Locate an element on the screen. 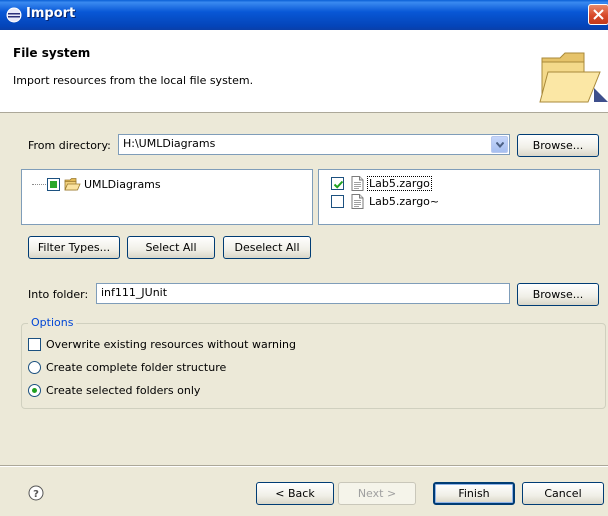 This screenshot has width=608, height=516. complete-structure-label: Create complete folder structure is located at coordinates (136, 367).